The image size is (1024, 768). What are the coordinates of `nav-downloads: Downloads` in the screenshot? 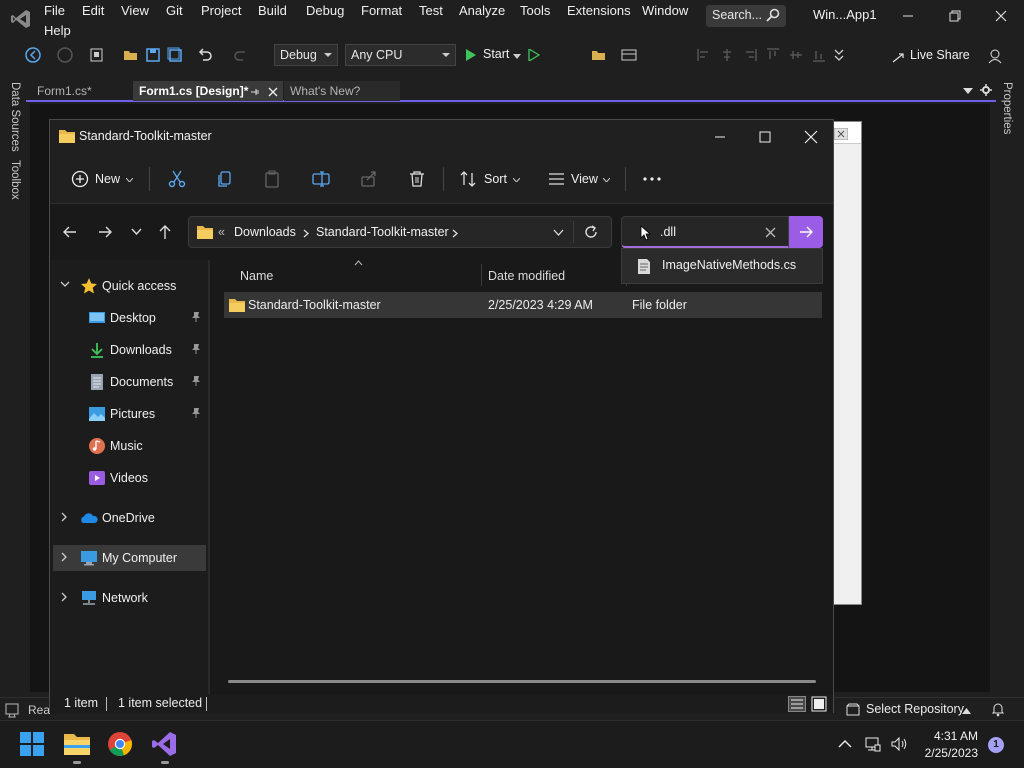 It's located at (129, 350).